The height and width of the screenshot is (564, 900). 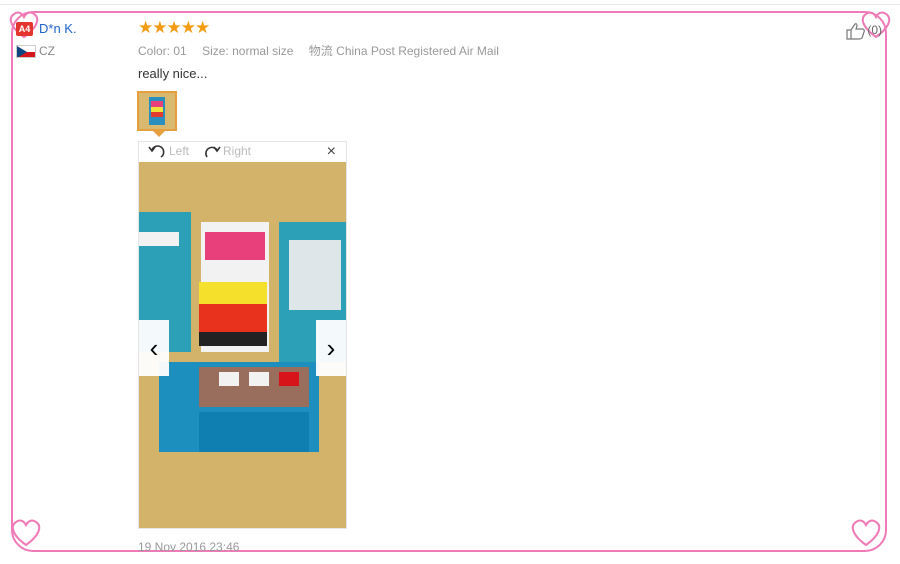 What do you see at coordinates (213, 152) in the screenshot?
I see `rotate-right-icon` at bounding box center [213, 152].